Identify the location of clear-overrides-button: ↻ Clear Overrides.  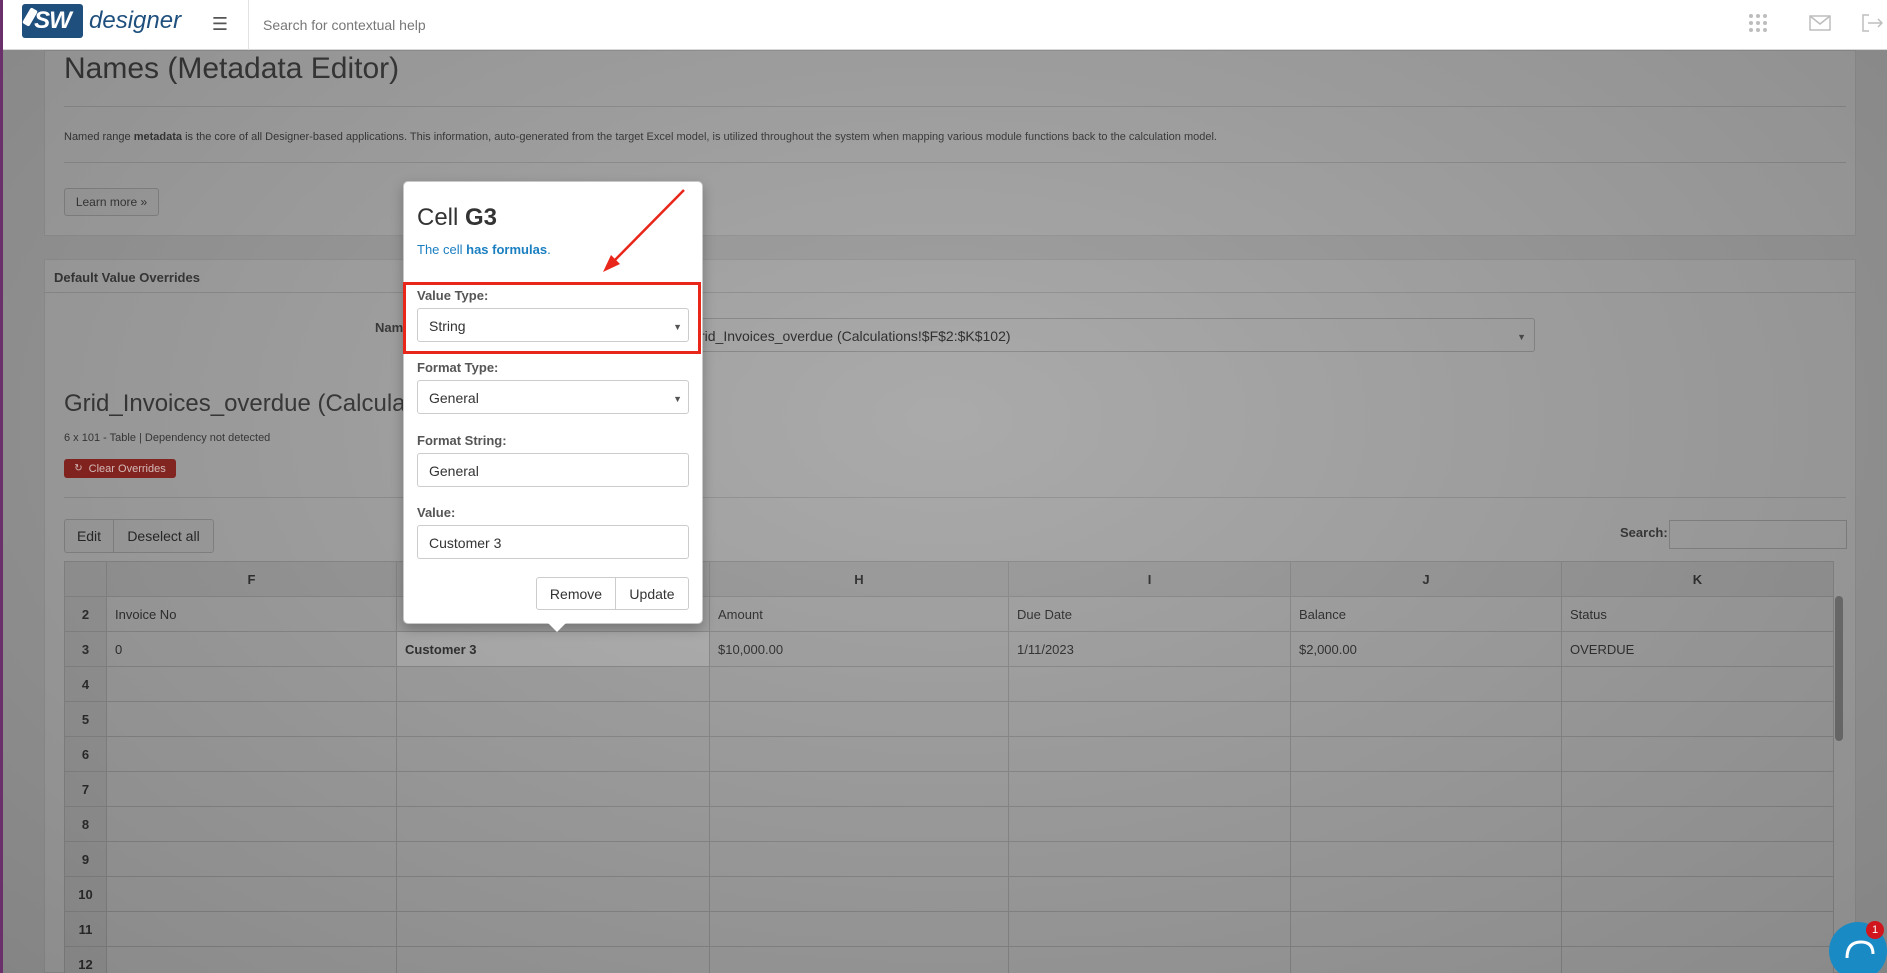
(120, 468).